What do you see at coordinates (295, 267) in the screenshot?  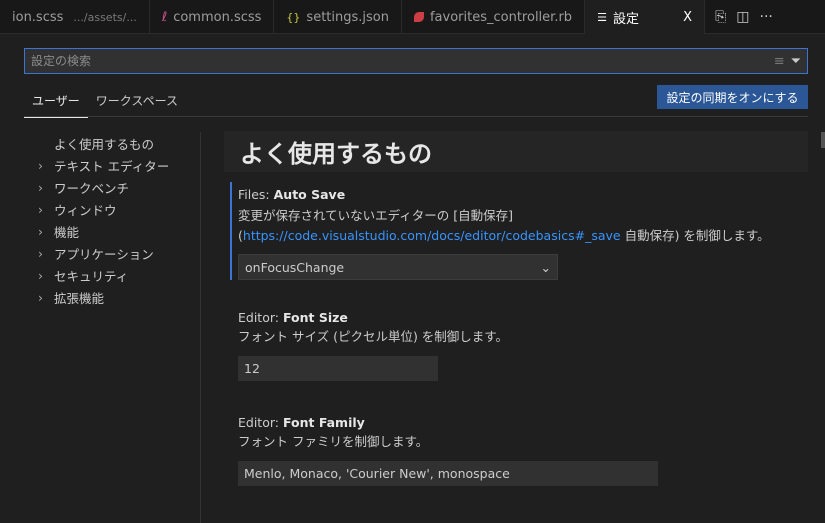 I see `select-value: onFocusChange` at bounding box center [295, 267].